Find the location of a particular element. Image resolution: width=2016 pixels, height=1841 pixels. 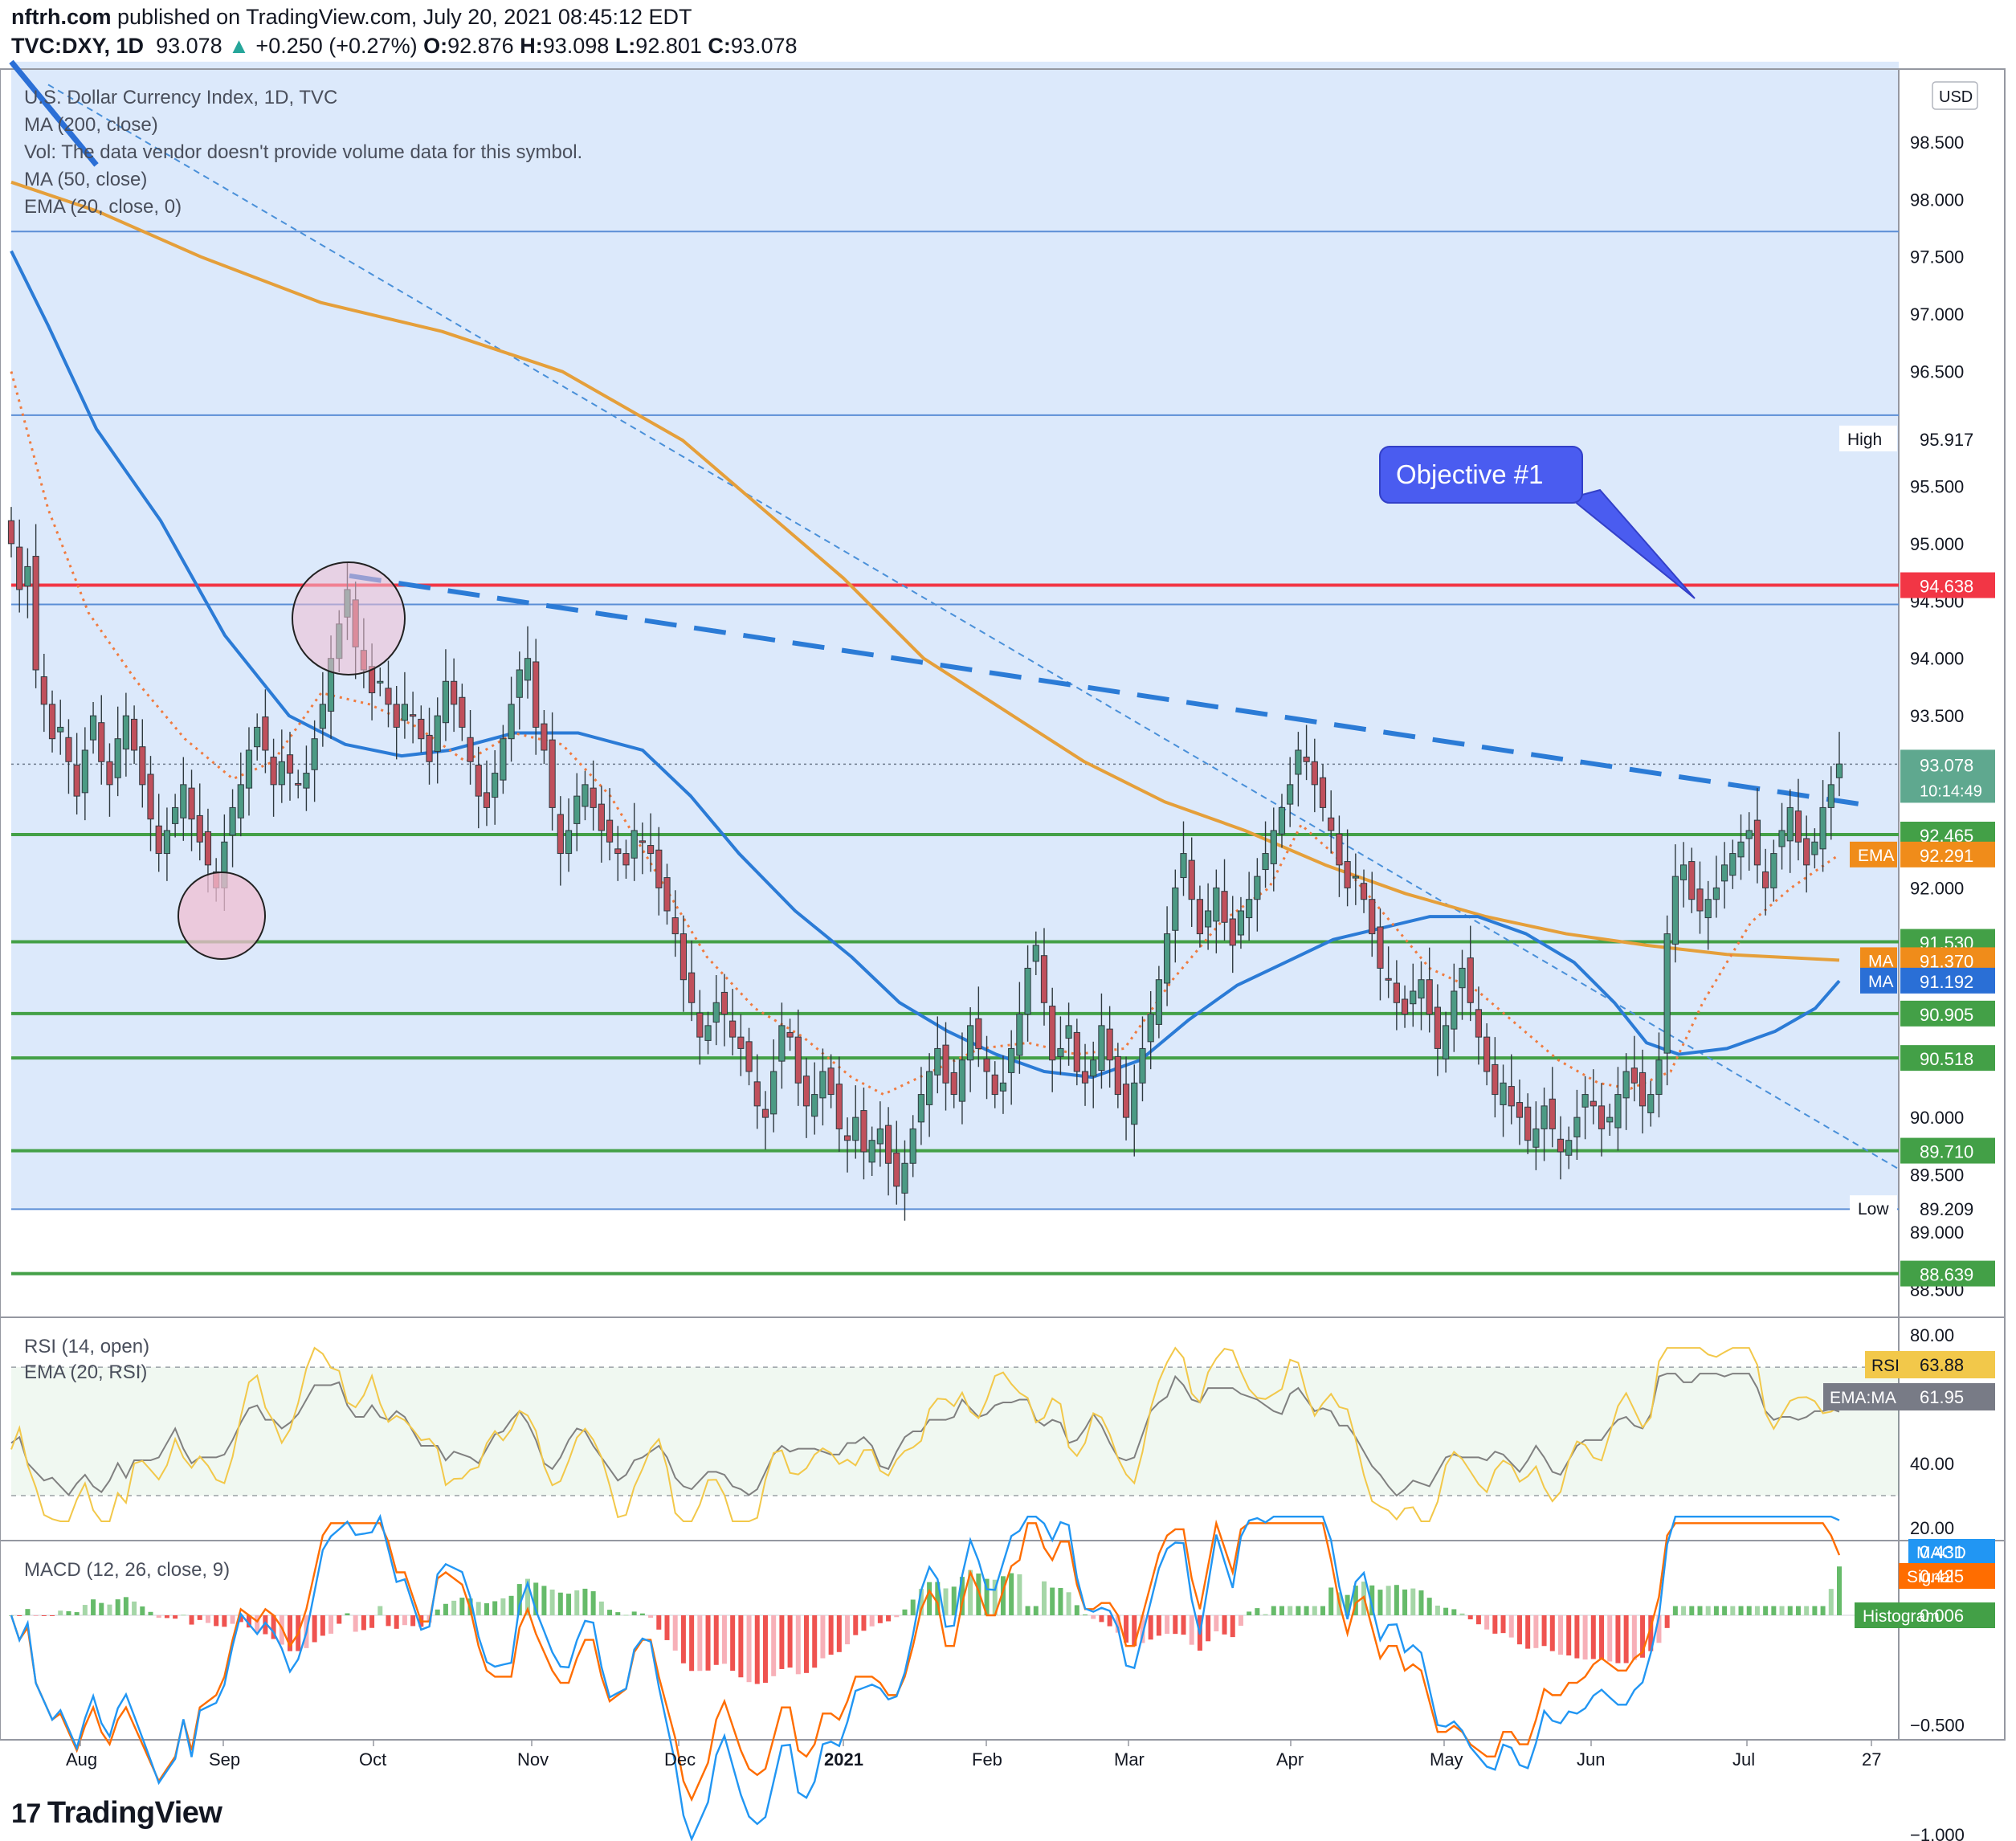

price-tick: 93.500 is located at coordinates (1937, 716).